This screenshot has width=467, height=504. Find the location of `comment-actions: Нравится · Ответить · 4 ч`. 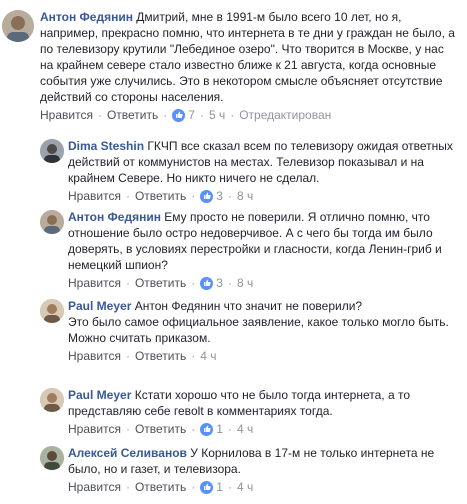

comment-actions: Нравится · Ответить · 4 ч is located at coordinates (142, 356).